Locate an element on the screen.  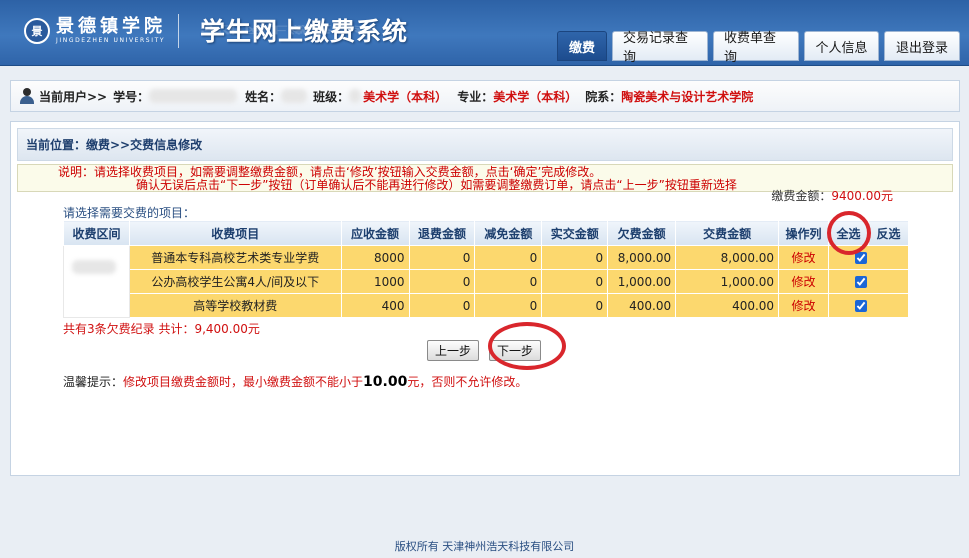
class-prefix-redacted is located at coordinates (355, 96).